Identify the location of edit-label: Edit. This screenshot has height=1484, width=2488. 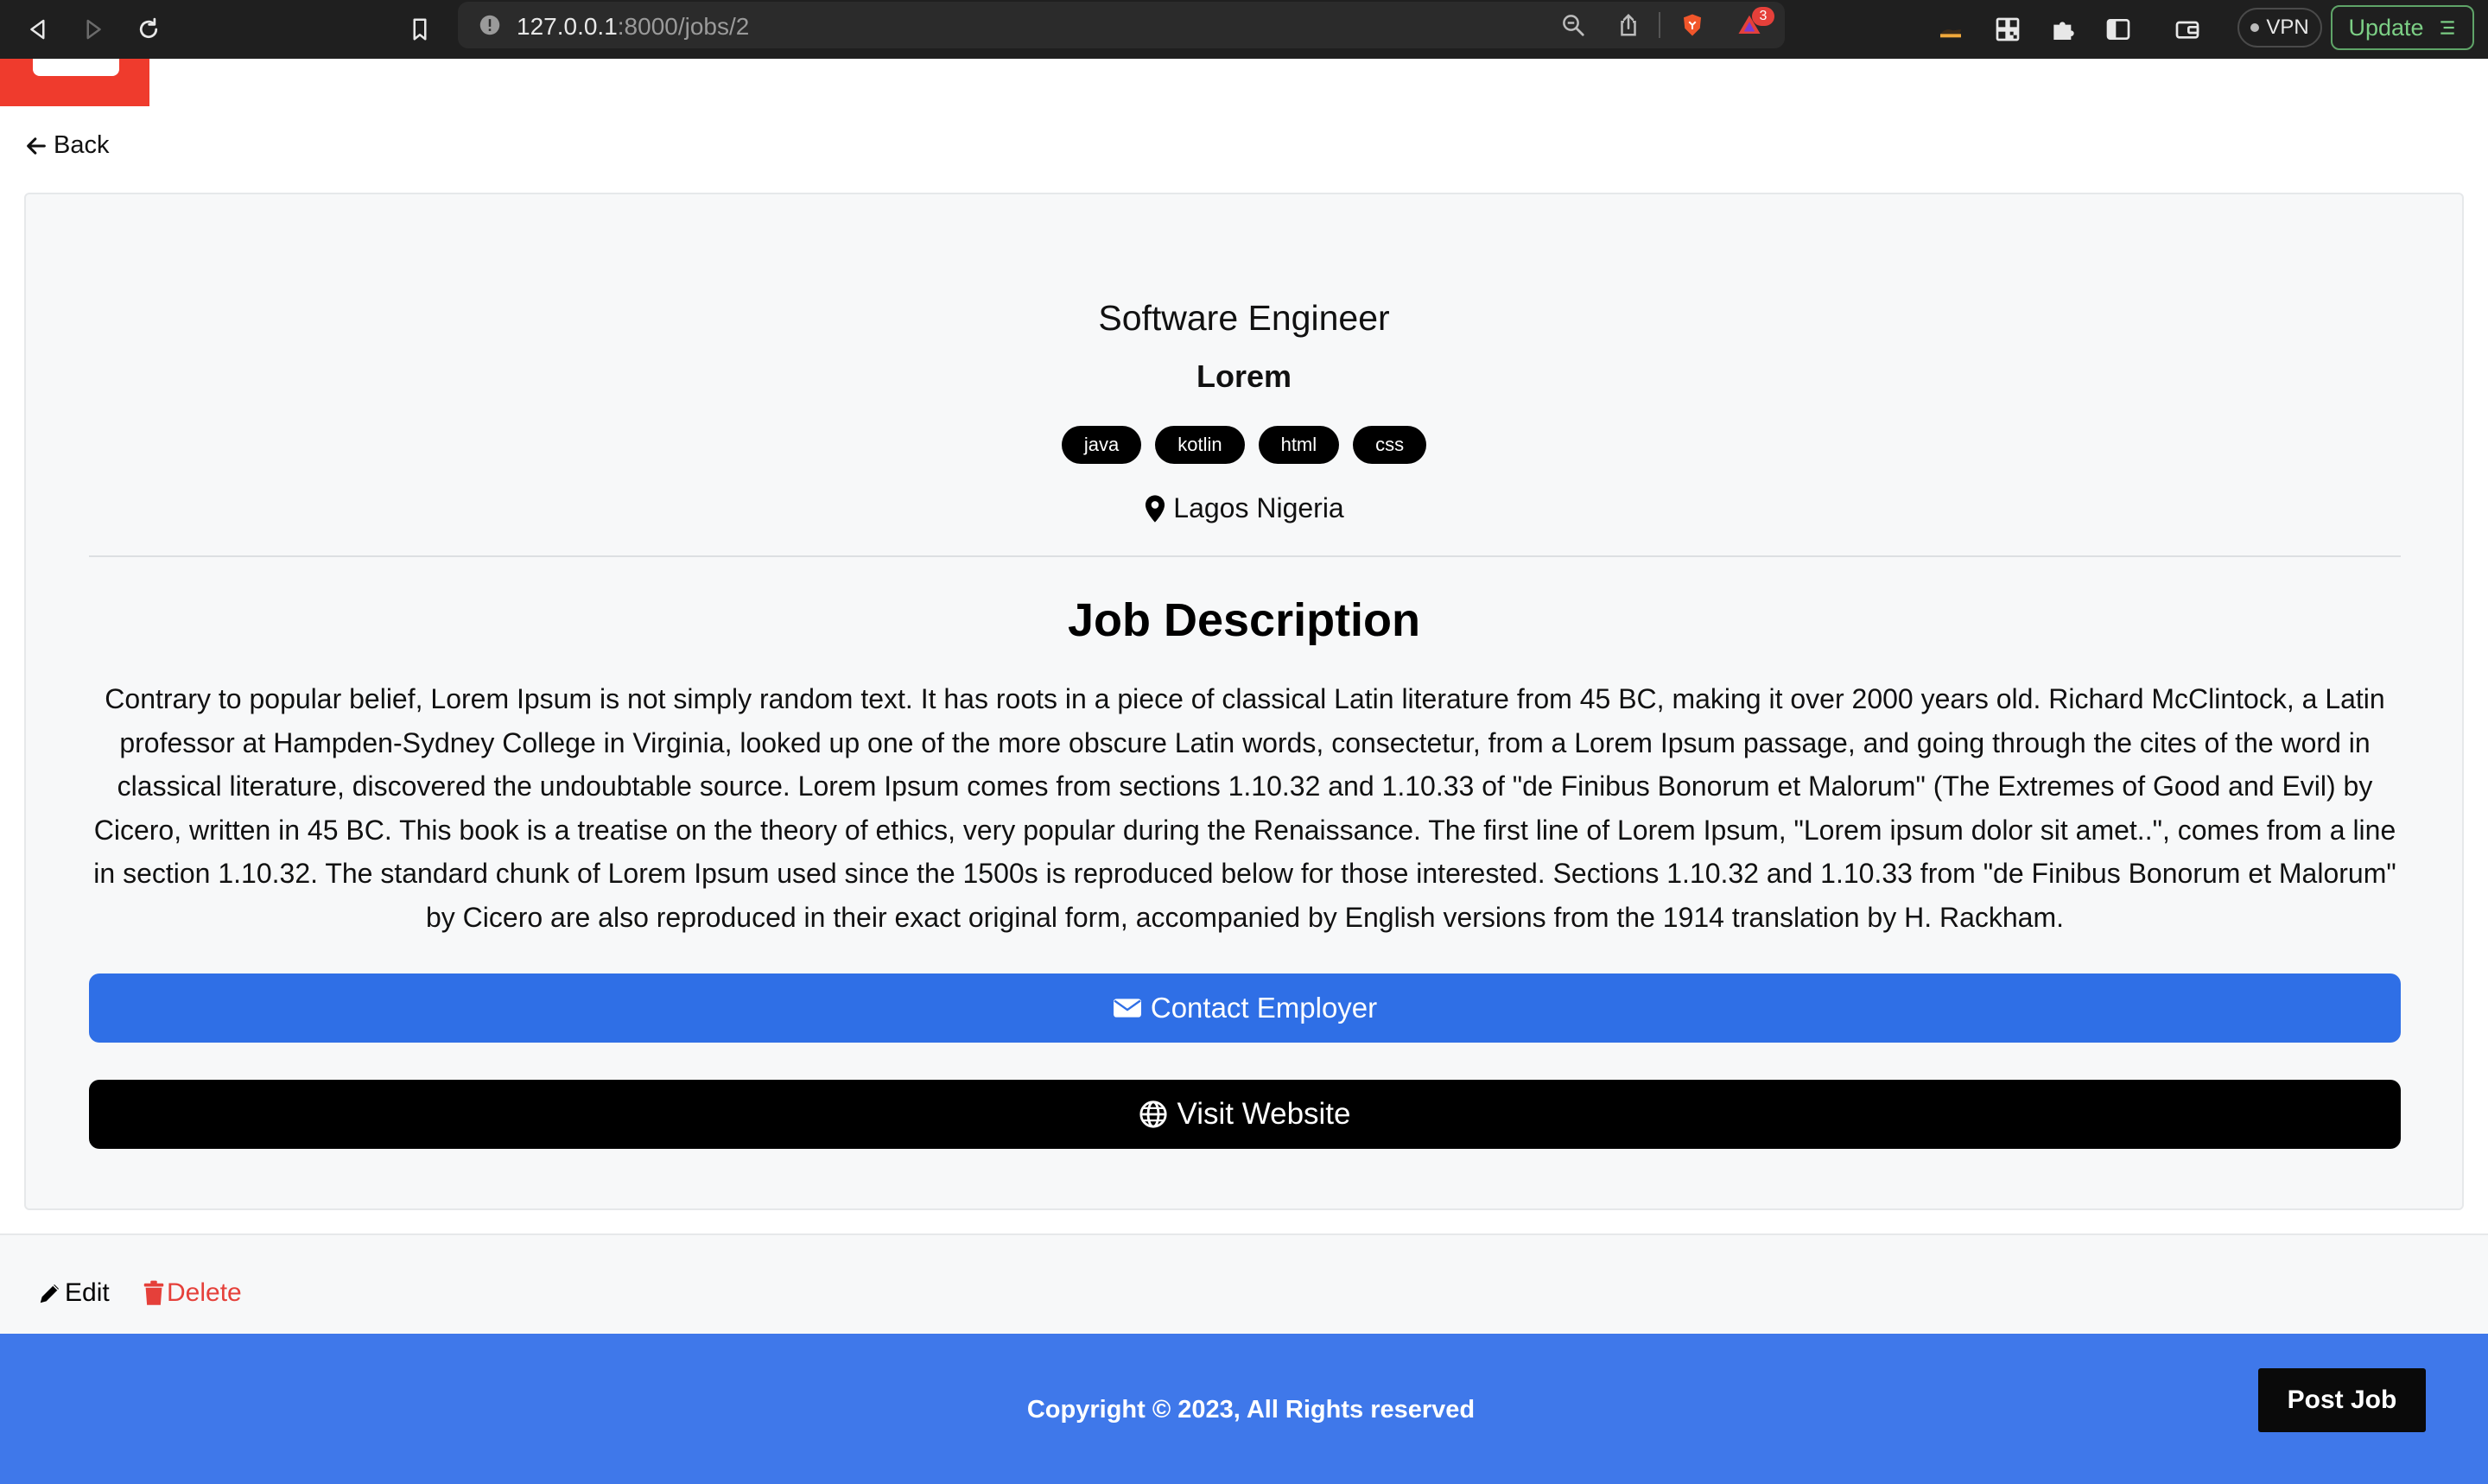
(87, 1292).